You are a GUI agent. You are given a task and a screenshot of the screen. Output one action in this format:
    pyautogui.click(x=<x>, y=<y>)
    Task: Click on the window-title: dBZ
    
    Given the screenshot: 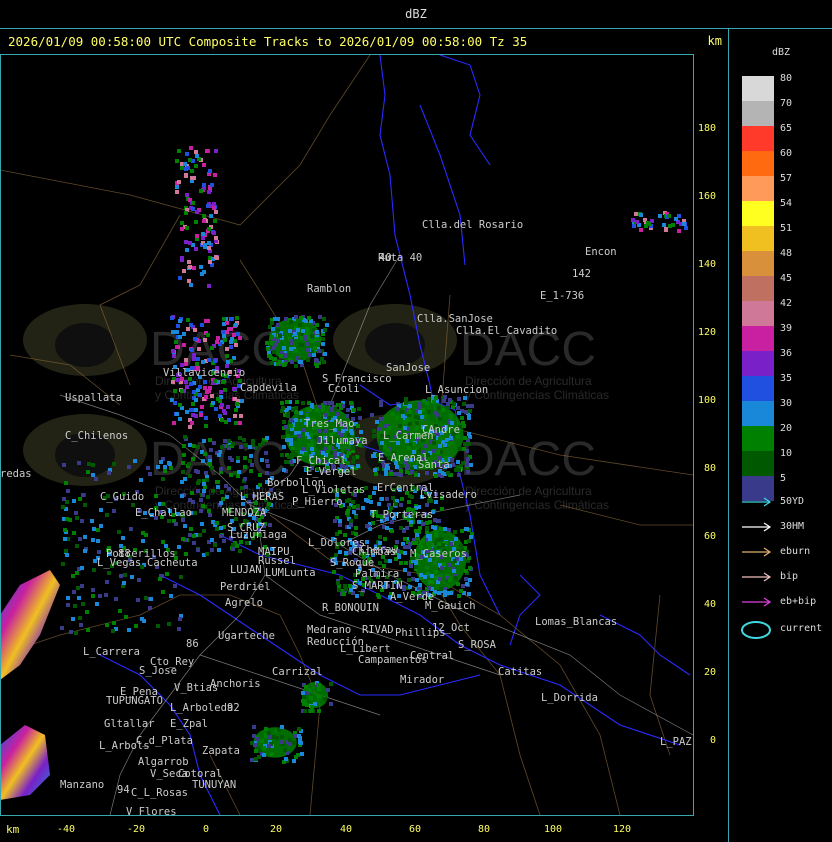 What is the action you would take?
    pyautogui.click(x=416, y=14)
    